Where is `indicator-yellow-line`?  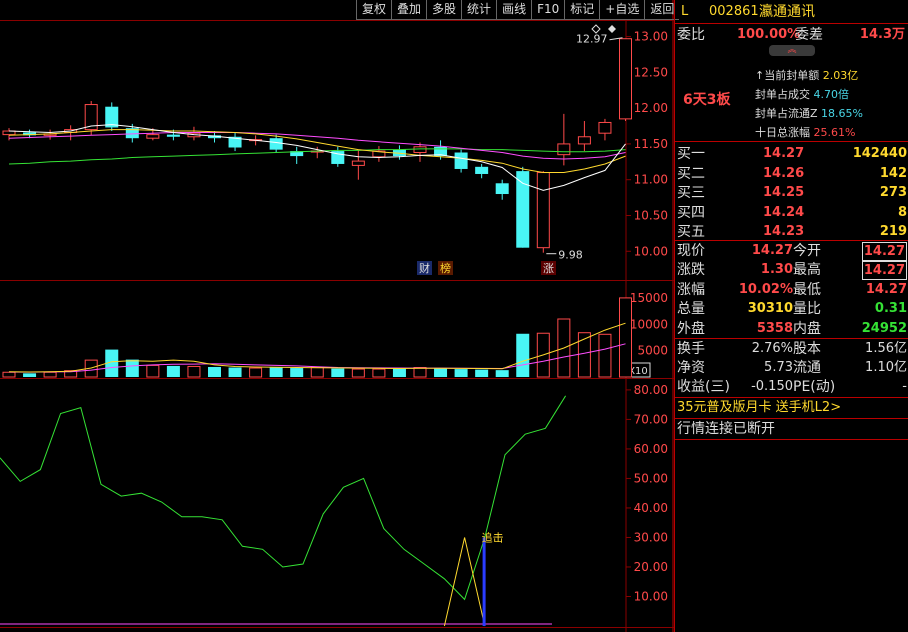
indicator-yellow-line is located at coordinates (464, 582).